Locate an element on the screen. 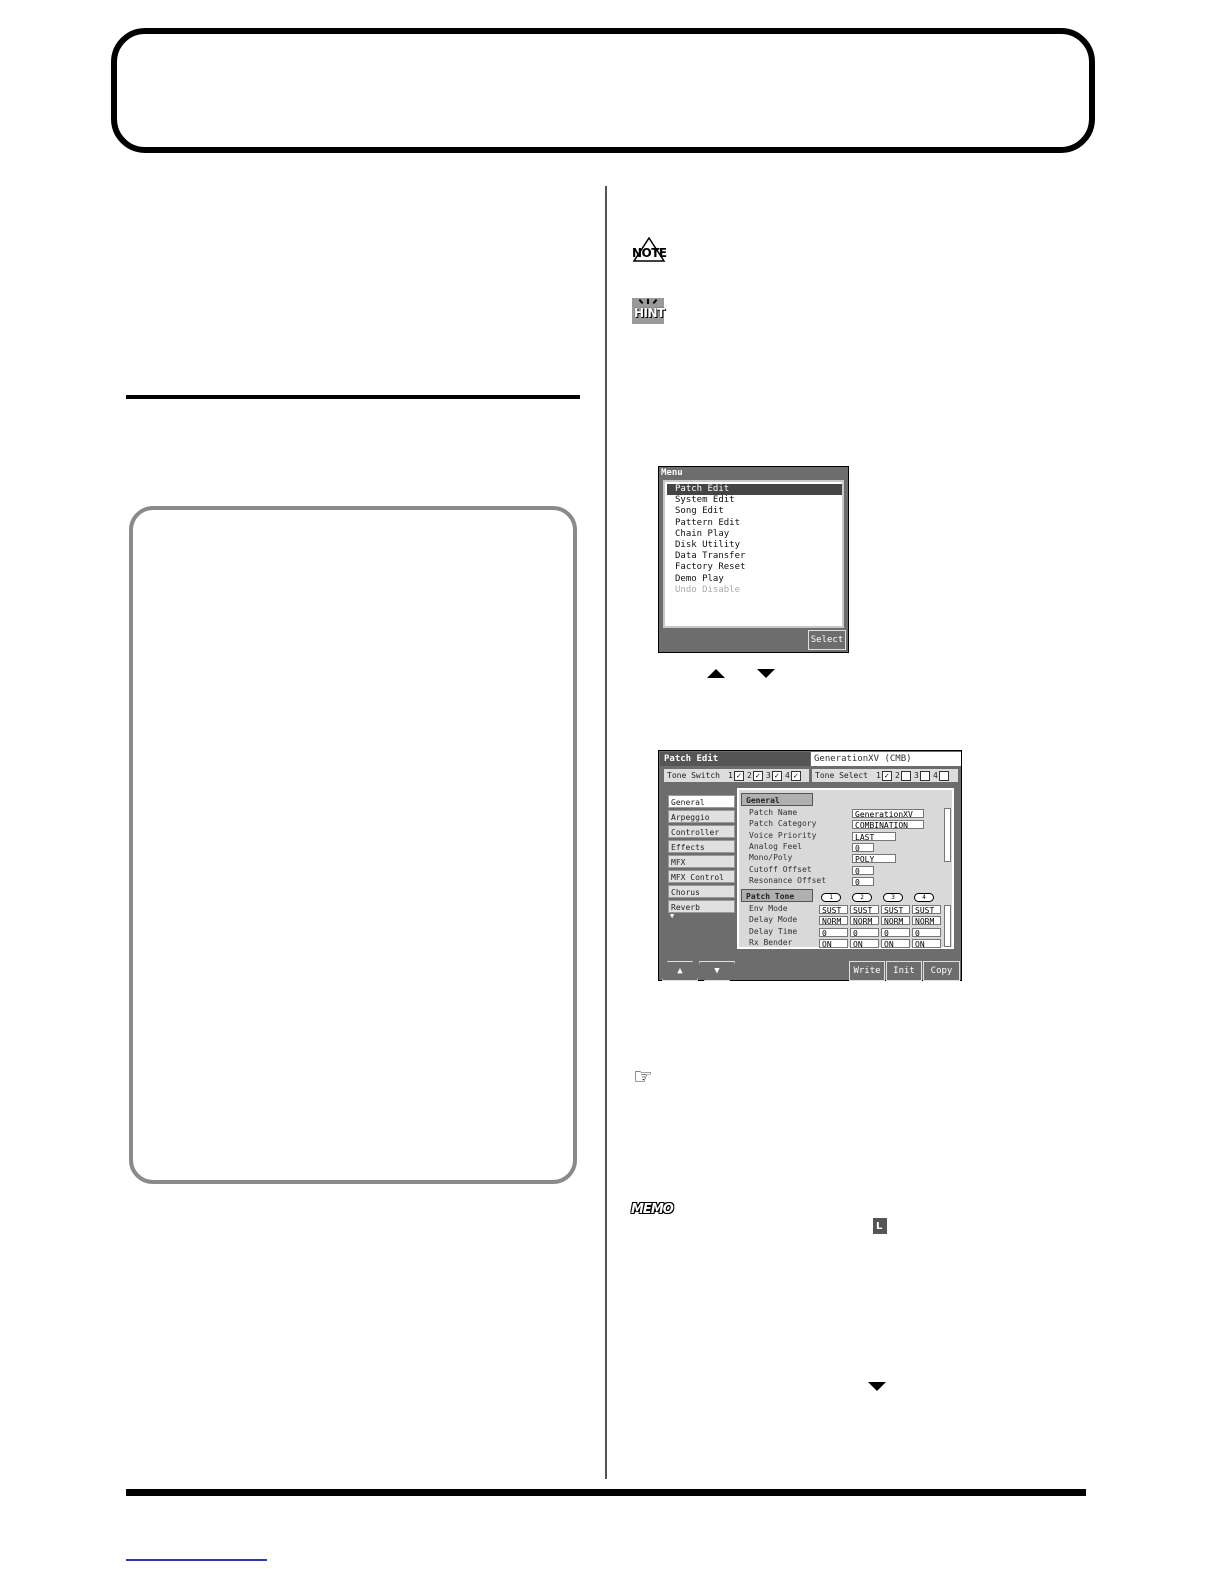  tab-general: General is located at coordinates (701, 801).